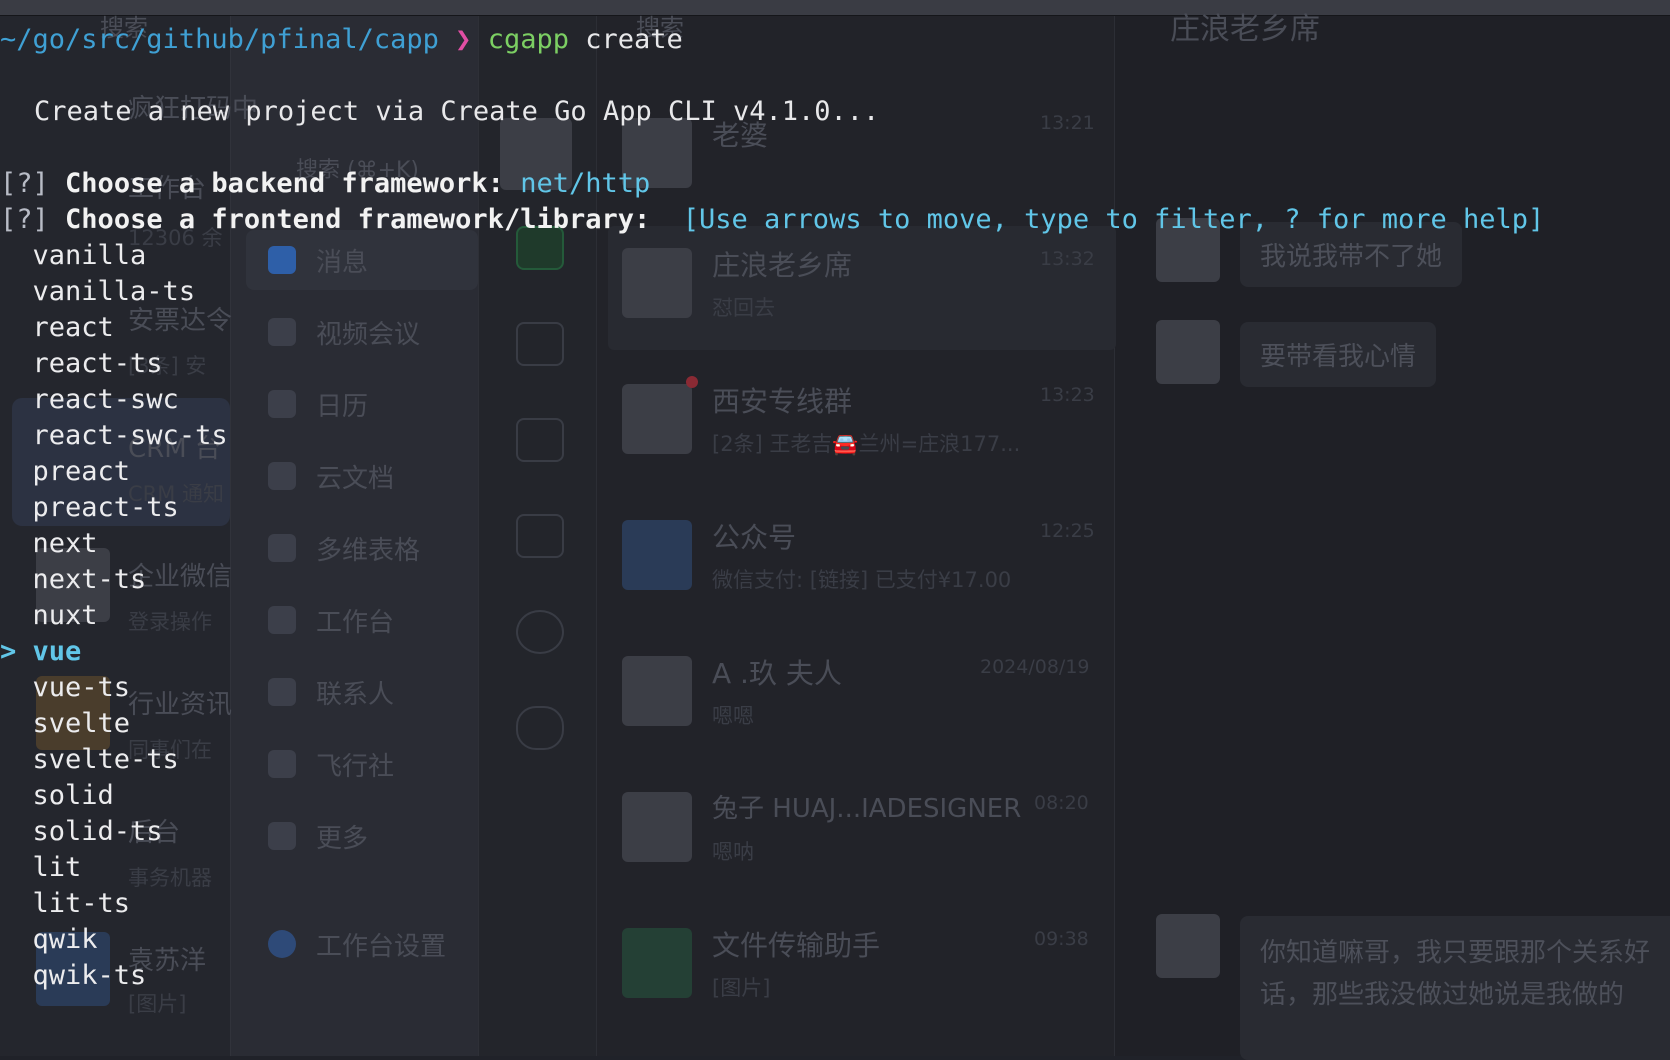  What do you see at coordinates (105, 507) in the screenshot?
I see `framework-option-label: preact-ts` at bounding box center [105, 507].